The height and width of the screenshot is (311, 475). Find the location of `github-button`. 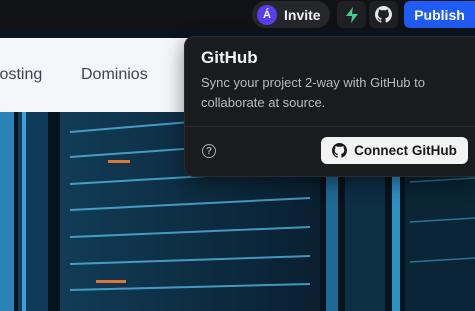

github-button is located at coordinates (383, 14).